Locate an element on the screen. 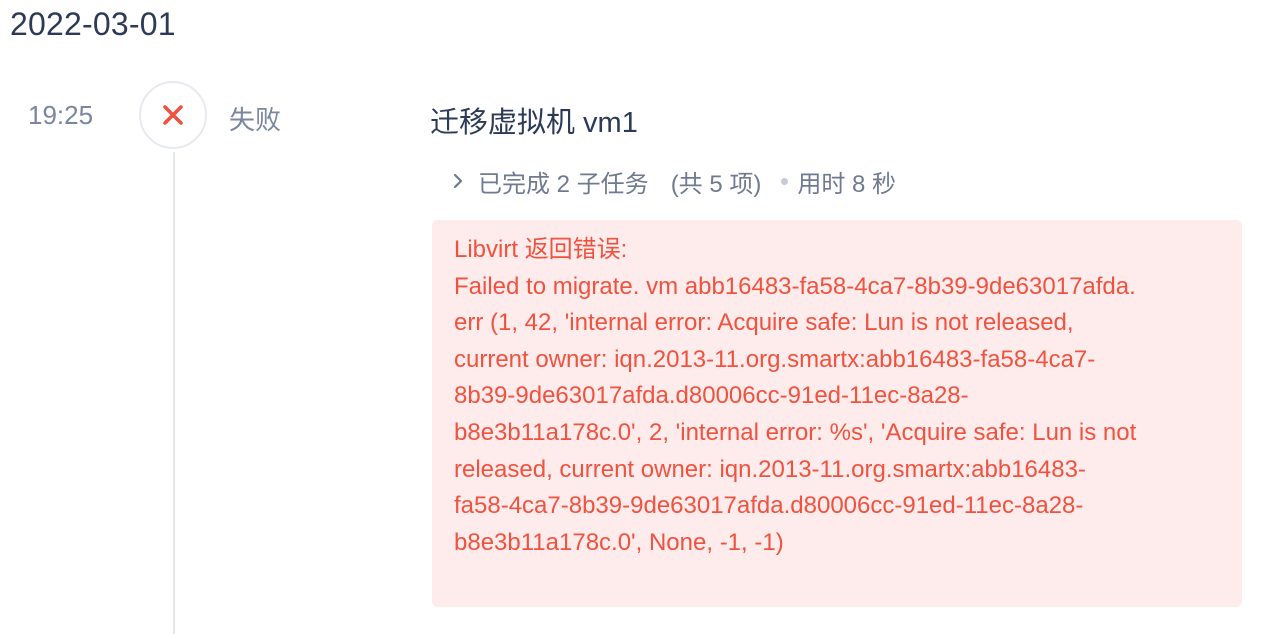  subtask-completed: 已完成 2 子任务 is located at coordinates (563, 184).